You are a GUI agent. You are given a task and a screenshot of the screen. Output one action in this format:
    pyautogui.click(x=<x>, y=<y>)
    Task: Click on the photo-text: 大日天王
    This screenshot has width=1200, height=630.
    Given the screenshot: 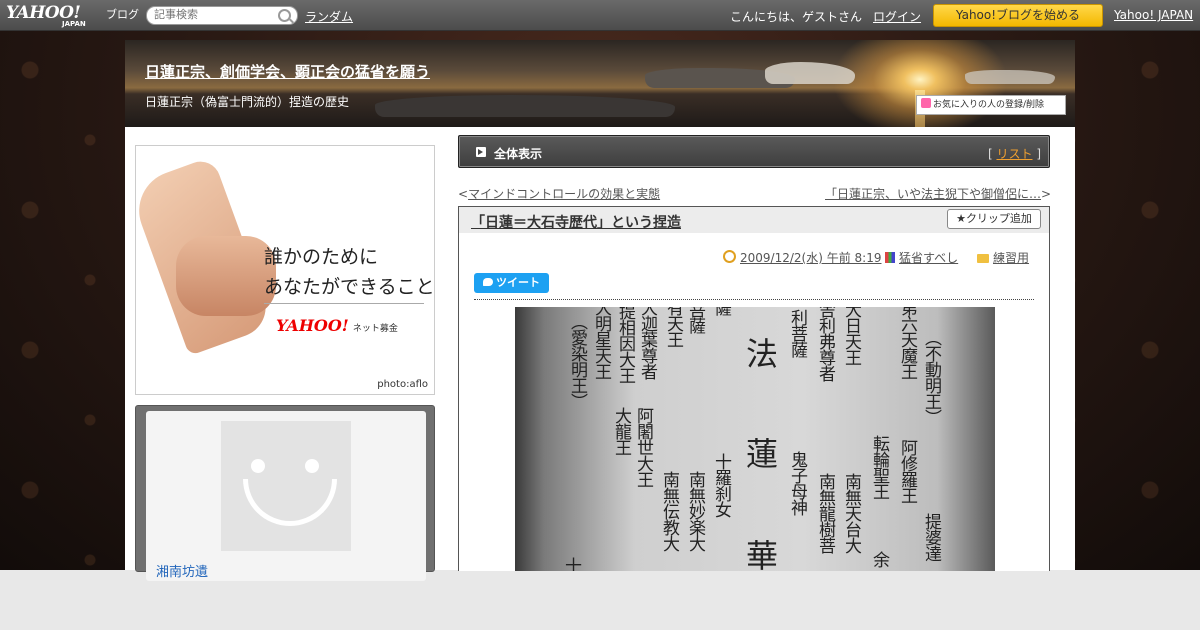 What is the action you would take?
    pyautogui.click(x=851, y=336)
    